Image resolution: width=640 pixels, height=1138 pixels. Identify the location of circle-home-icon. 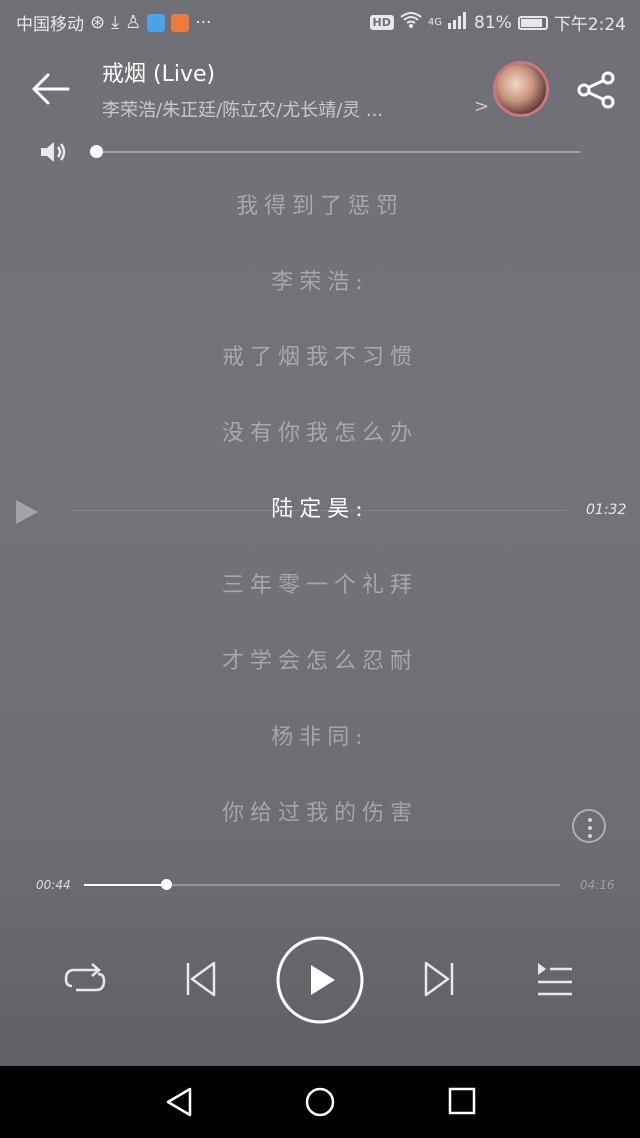
(320, 1102).